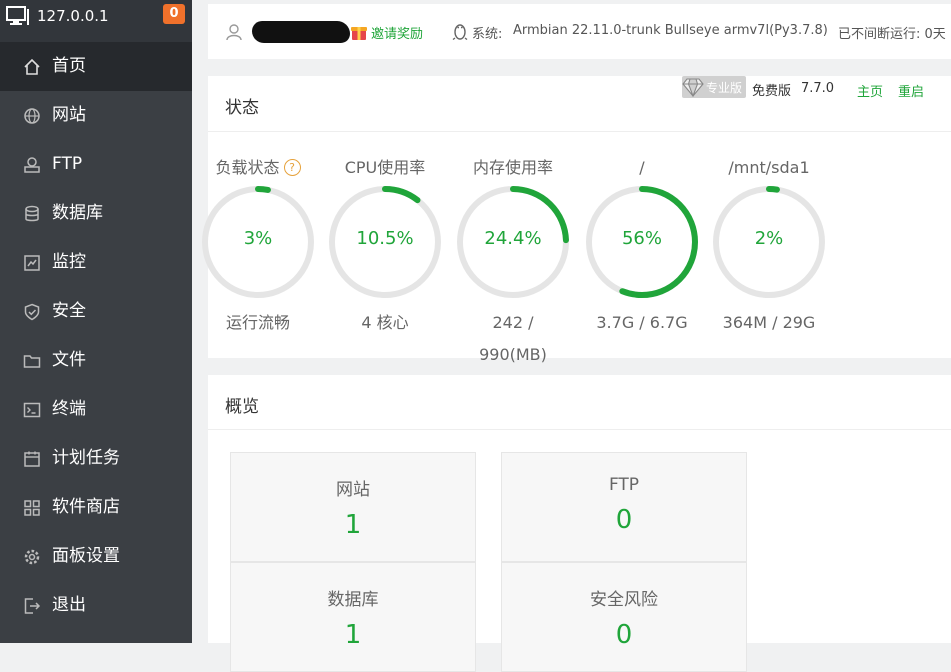 This screenshot has height=672, width=951. What do you see at coordinates (96, 409) in the screenshot?
I see `sidebar-item-terminal: 终端` at bounding box center [96, 409].